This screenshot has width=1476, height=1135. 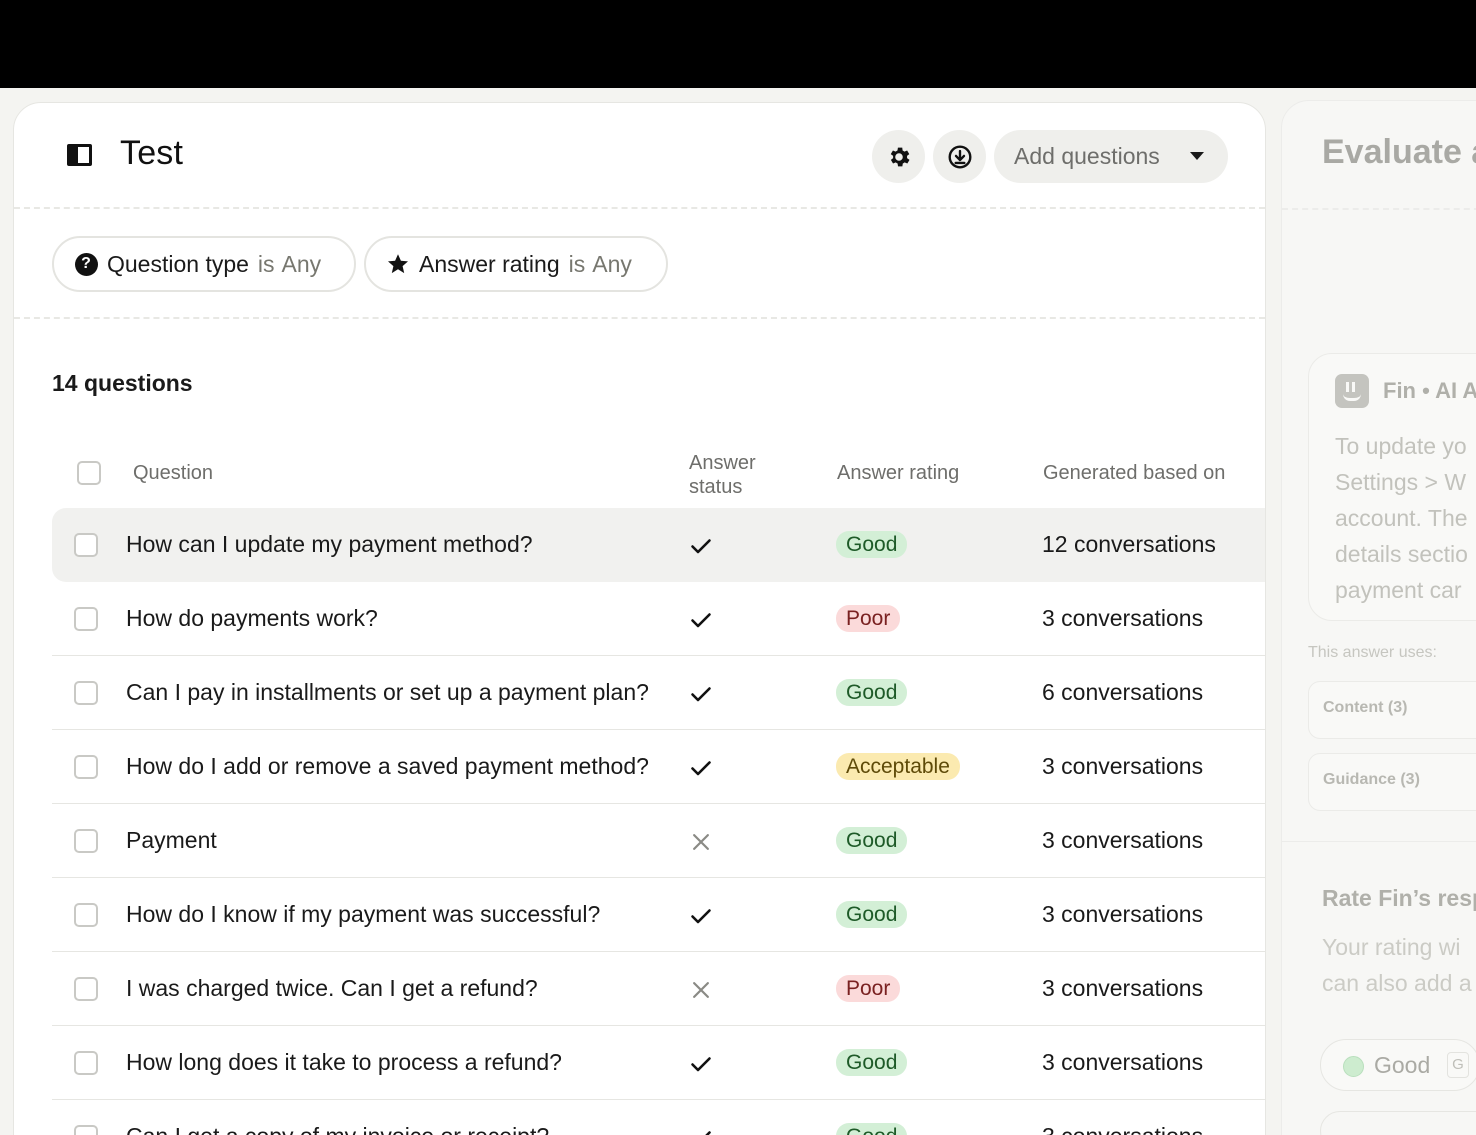 I want to click on column-header-question: Question, so click(x=173, y=473).